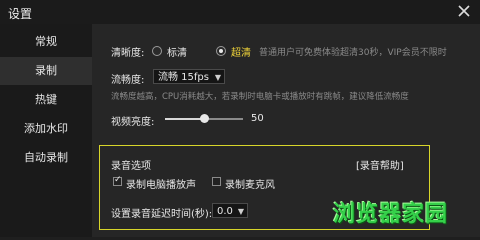  What do you see at coordinates (241, 51) in the screenshot?
I see `quality-hd-label: 超清` at bounding box center [241, 51].